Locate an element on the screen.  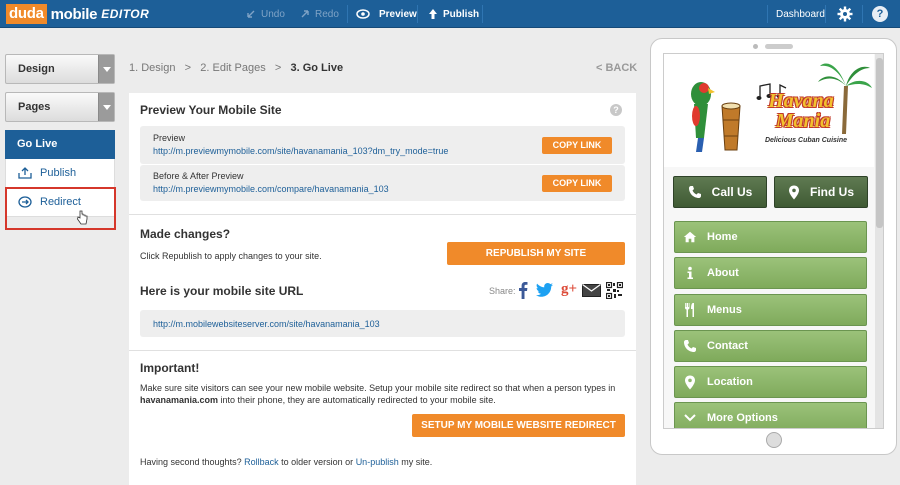
nav-item-home: Home is located at coordinates (770, 237).